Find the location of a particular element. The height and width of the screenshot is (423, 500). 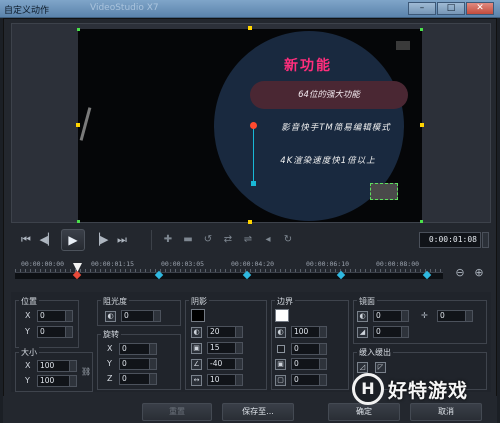

preview-pill: 64位的强大功能 is located at coordinates (329, 95).